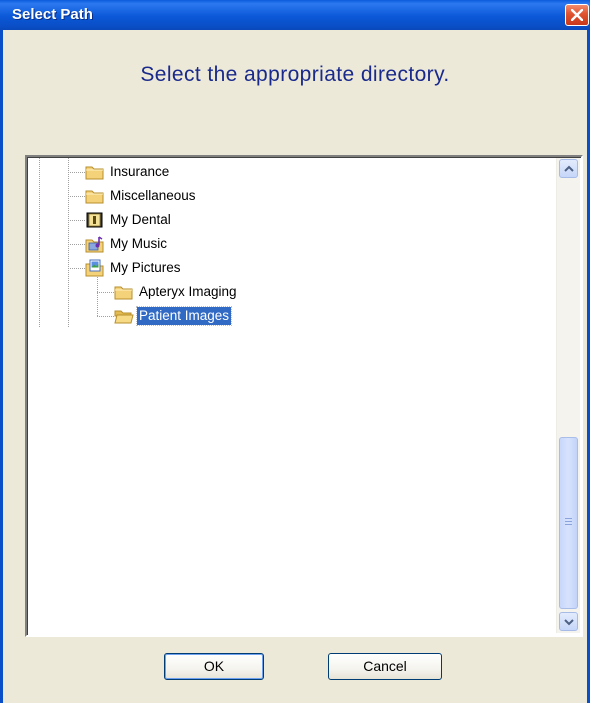 Image resolution: width=590 pixels, height=703 pixels. I want to click on open-folder-icon, so click(124, 317).